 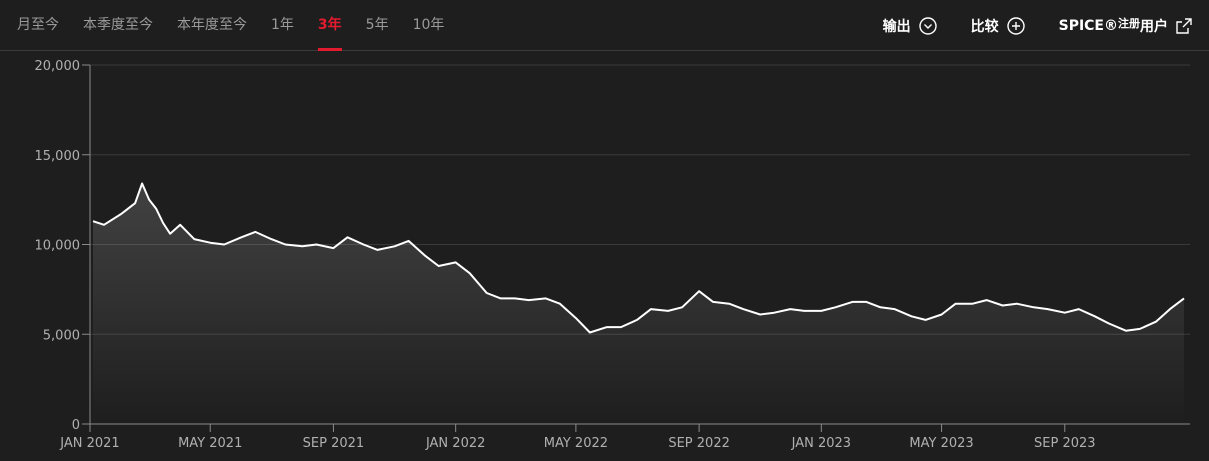 I want to click on export-button: 输出, so click(x=910, y=26).